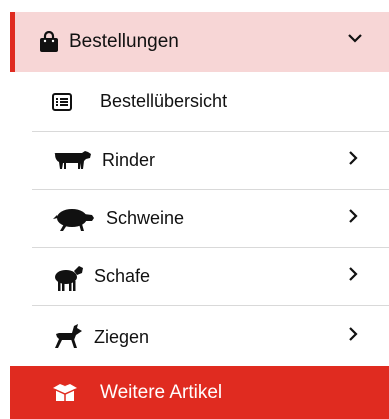 This screenshot has height=419, width=389. I want to click on item-label: Rinder, so click(129, 160).